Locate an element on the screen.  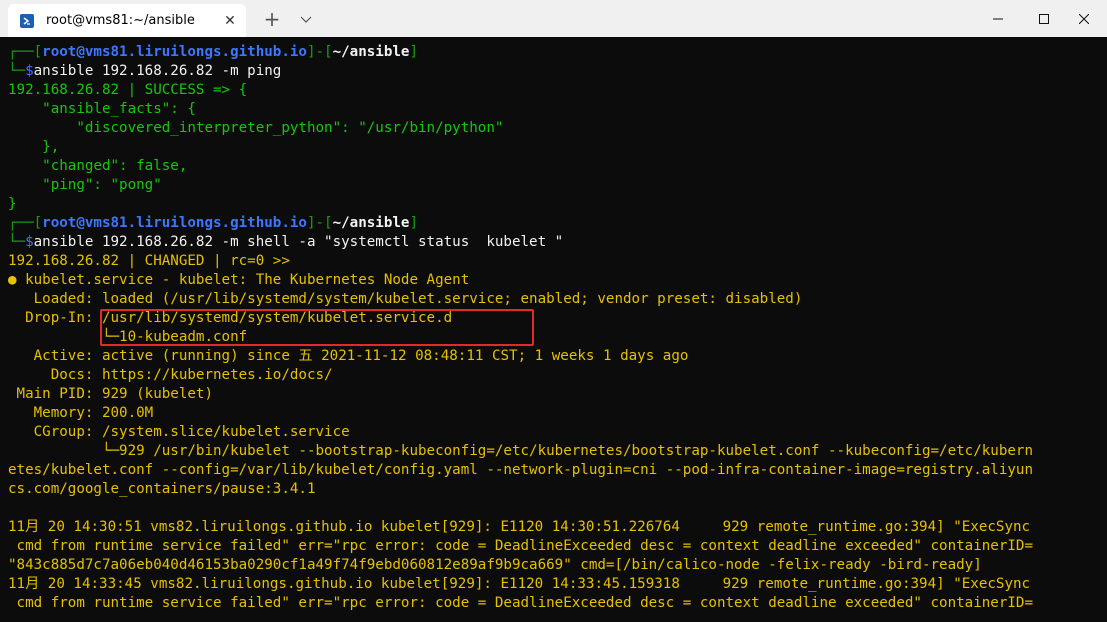
terminal-line: └─$ansible 192.168.26.82 -m ping is located at coordinates (520, 71).